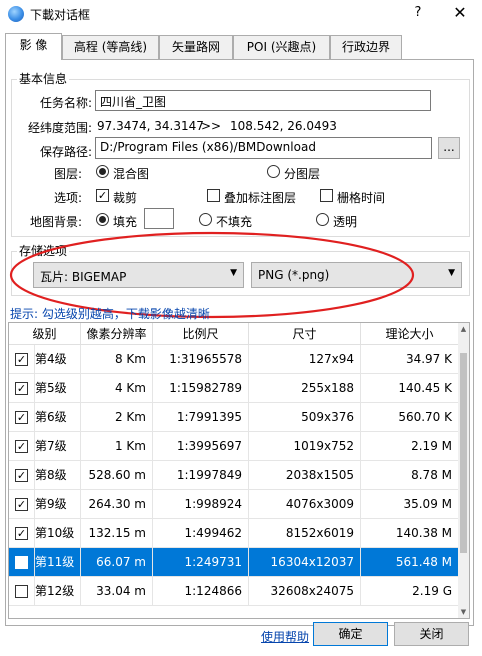 This screenshot has height=656, width=482. I want to click on cell-est: 8.78 M, so click(410, 475).